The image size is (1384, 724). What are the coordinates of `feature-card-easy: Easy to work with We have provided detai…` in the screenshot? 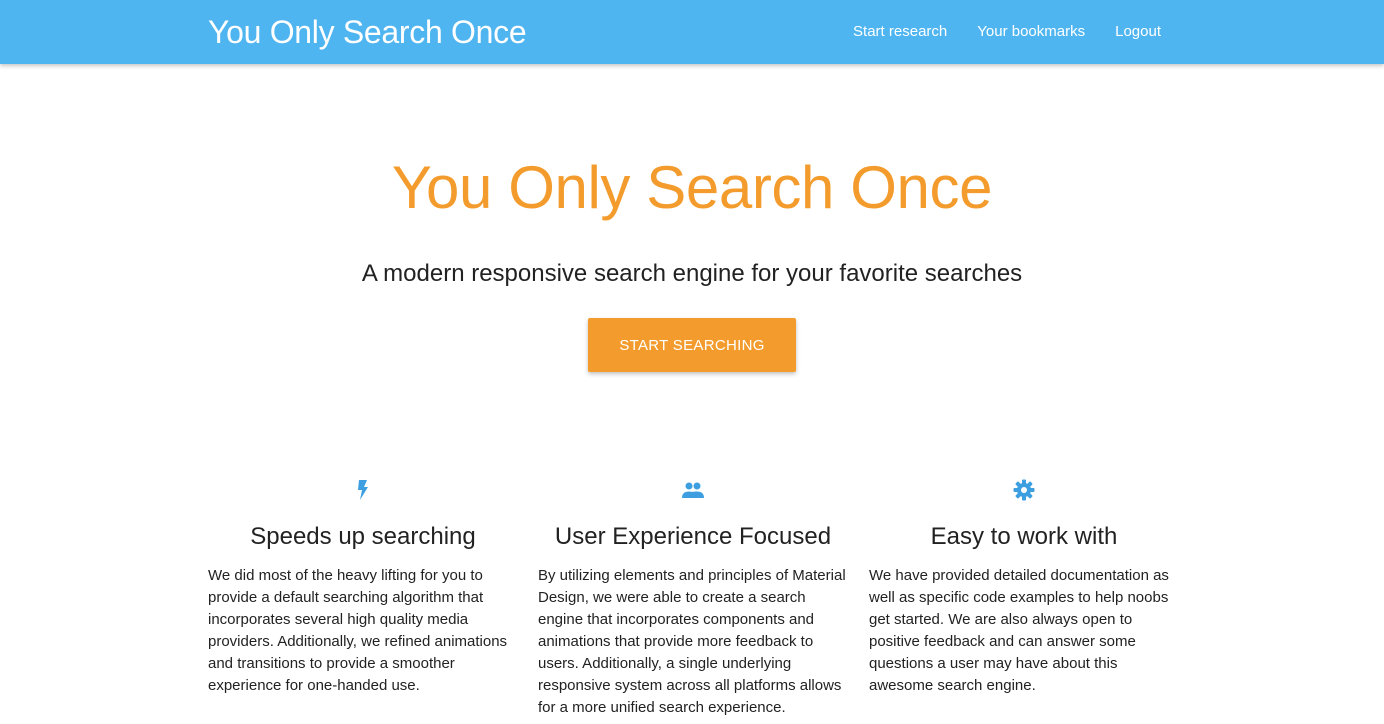 It's located at (1024, 586).